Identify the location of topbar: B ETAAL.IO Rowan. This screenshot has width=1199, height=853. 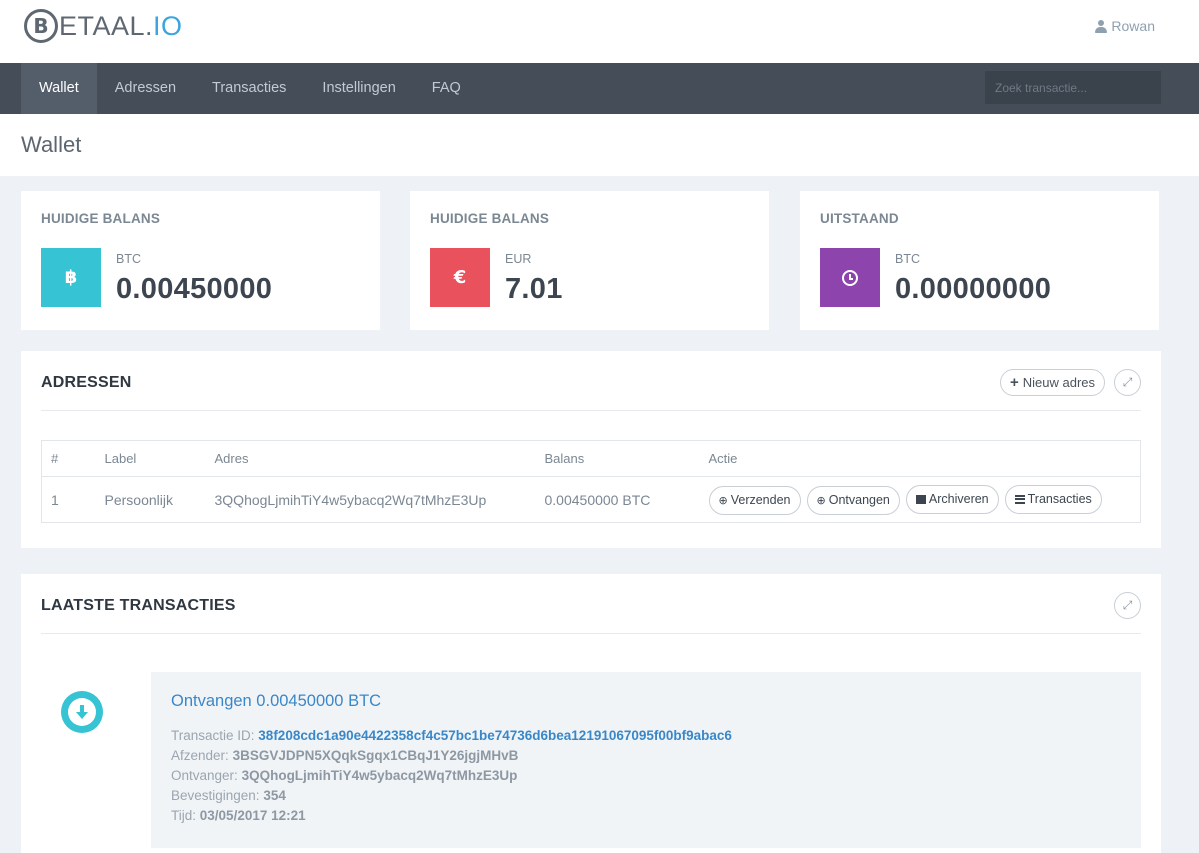
(599, 31).